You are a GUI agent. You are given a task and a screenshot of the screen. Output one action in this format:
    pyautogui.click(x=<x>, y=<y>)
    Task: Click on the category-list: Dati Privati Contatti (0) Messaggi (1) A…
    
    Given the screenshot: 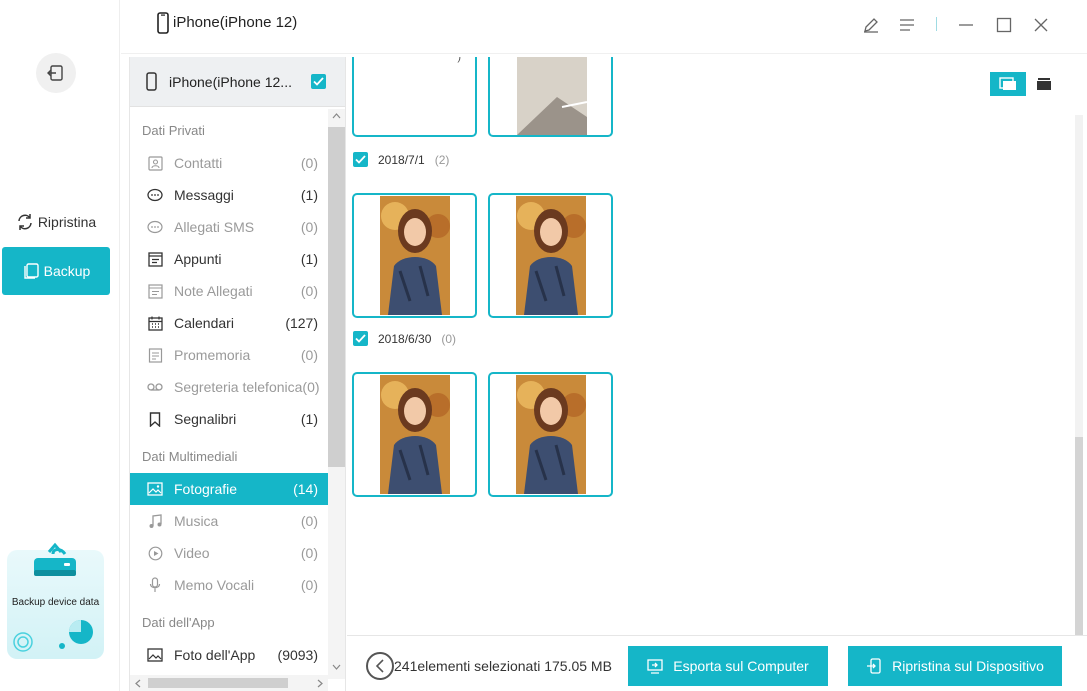 What is the action you would take?
    pyautogui.click(x=229, y=390)
    